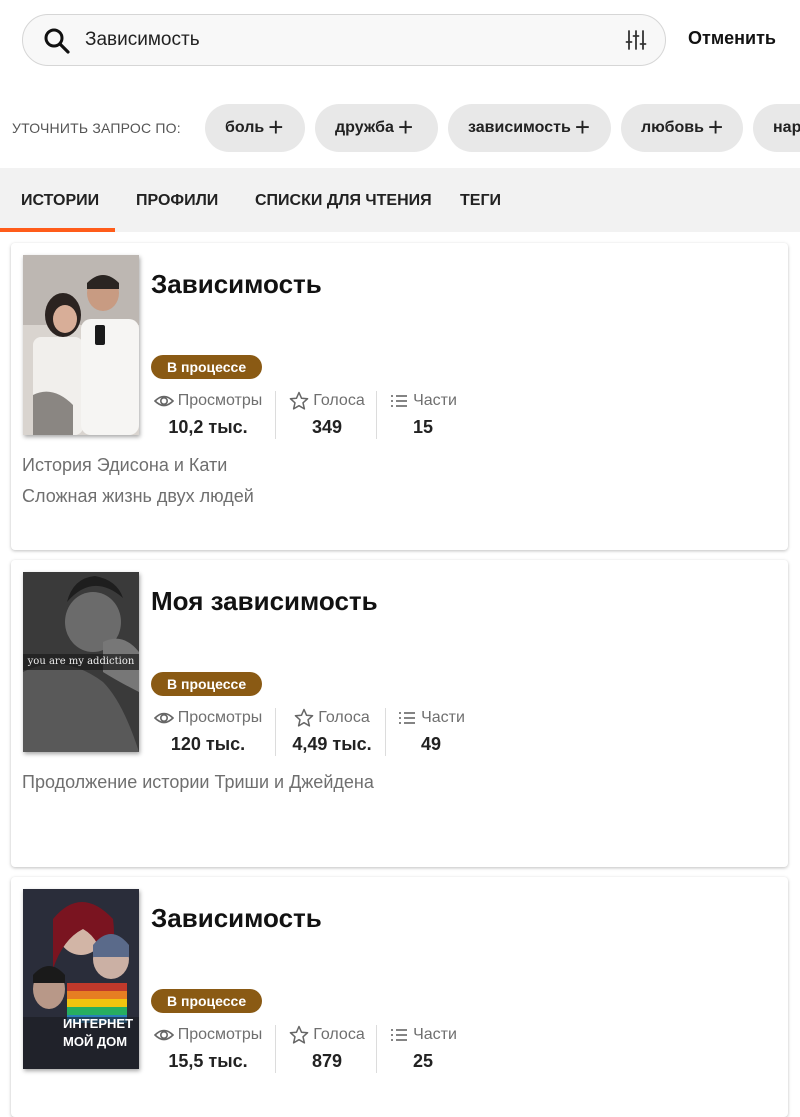 Image resolution: width=800 pixels, height=1117 pixels. What do you see at coordinates (423, 1061) in the screenshot?
I see `stat-value: 25` at bounding box center [423, 1061].